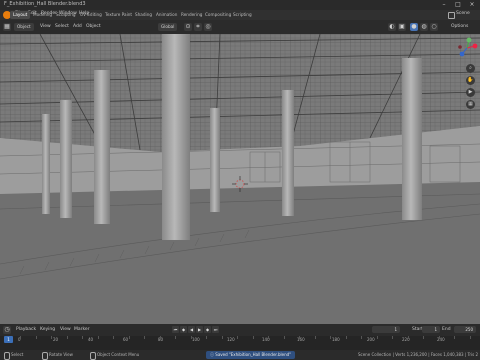 This screenshot has width=480, height=360. I want to click on shading-rendered-icon: ○, so click(434, 27).